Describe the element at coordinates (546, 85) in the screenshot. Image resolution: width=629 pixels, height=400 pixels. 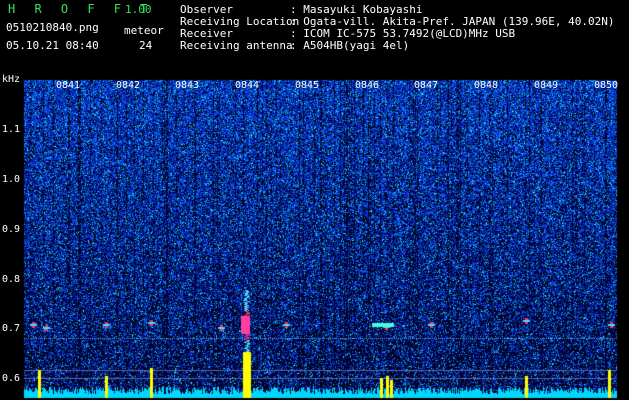
I see `x-tick: 0849` at that location.